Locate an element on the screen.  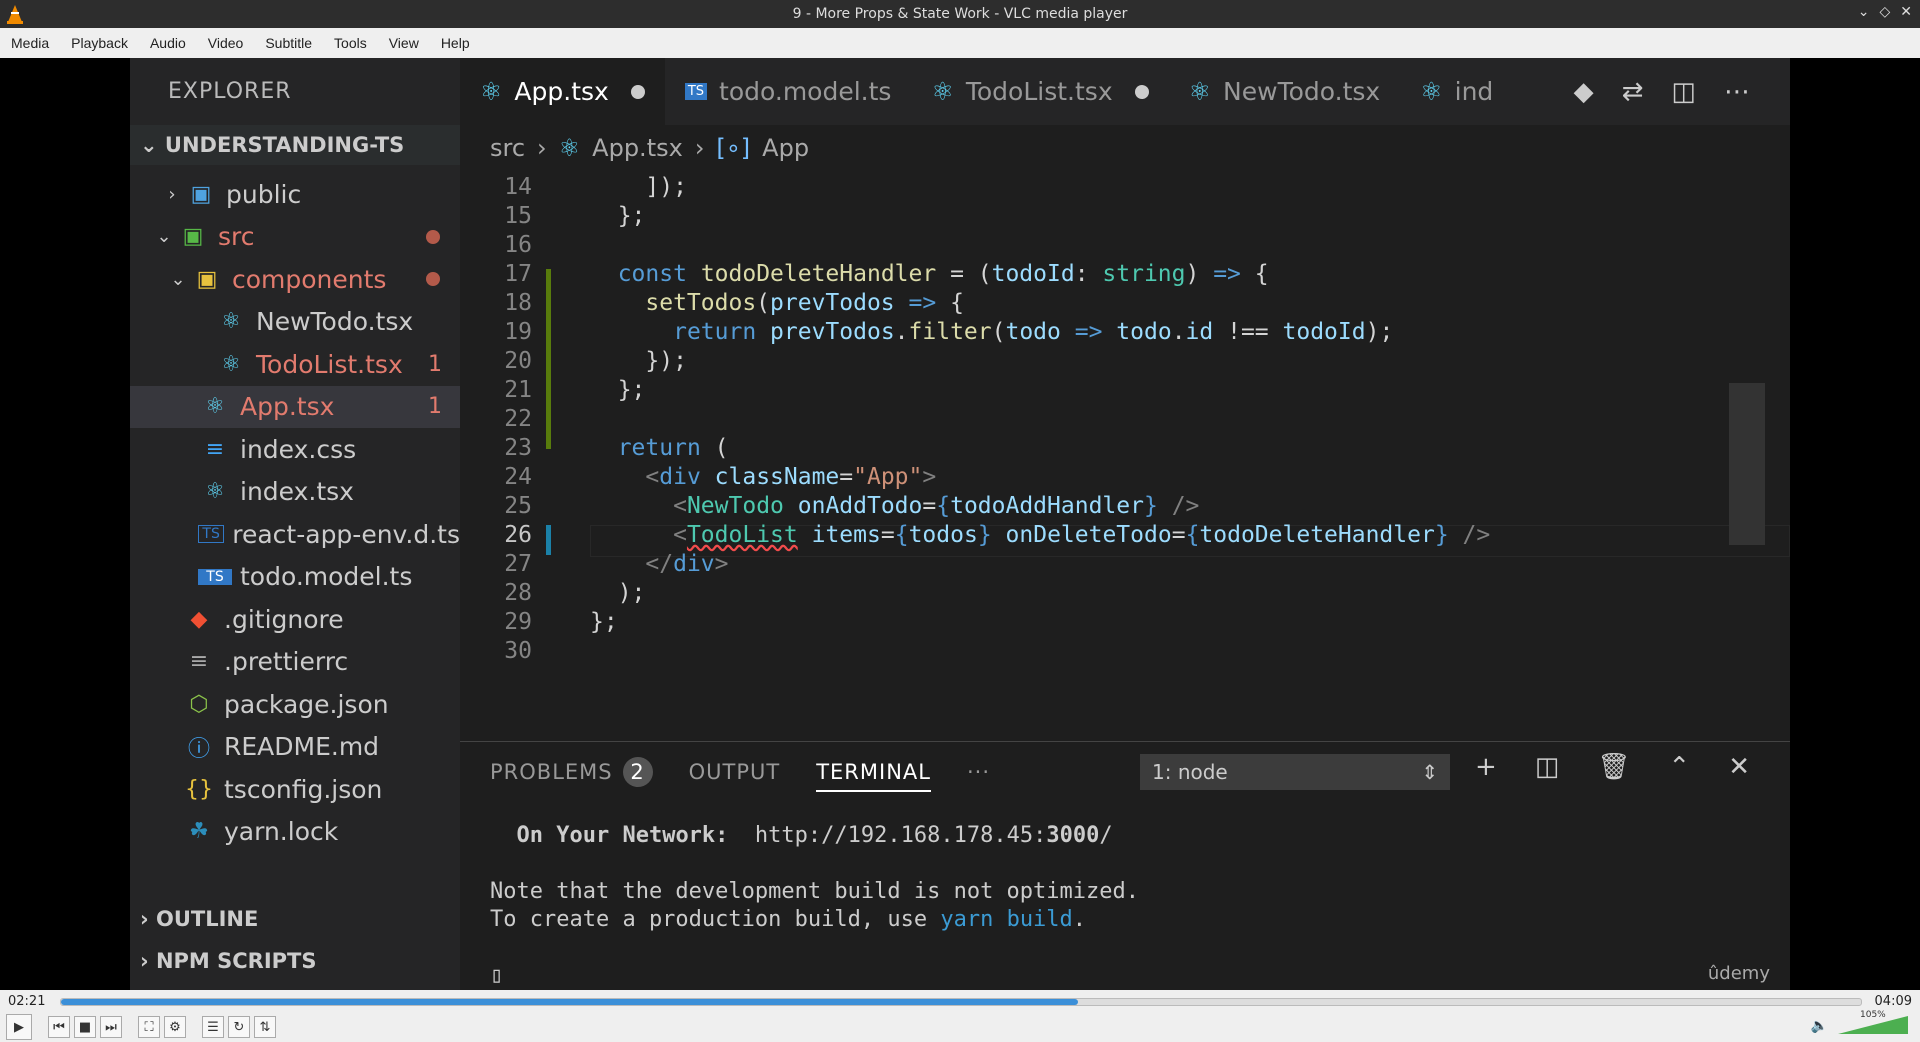
tab-app-tsx: ⚛ App.tsx is located at coordinates (562, 91).